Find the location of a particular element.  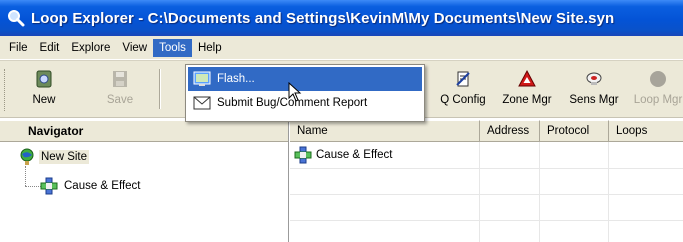

zone-mgr-button: Zone Mgr is located at coordinates (527, 90).